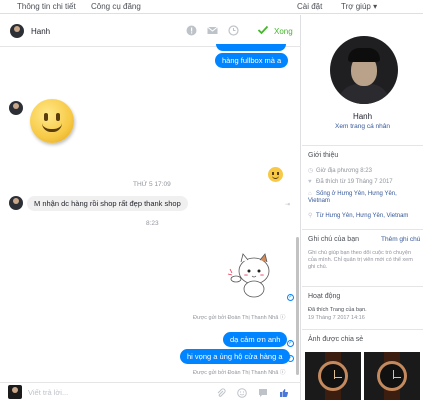 The height and width of the screenshot is (400, 423). Describe the element at coordinates (263, 31) in the screenshot. I see `check-icon` at that location.